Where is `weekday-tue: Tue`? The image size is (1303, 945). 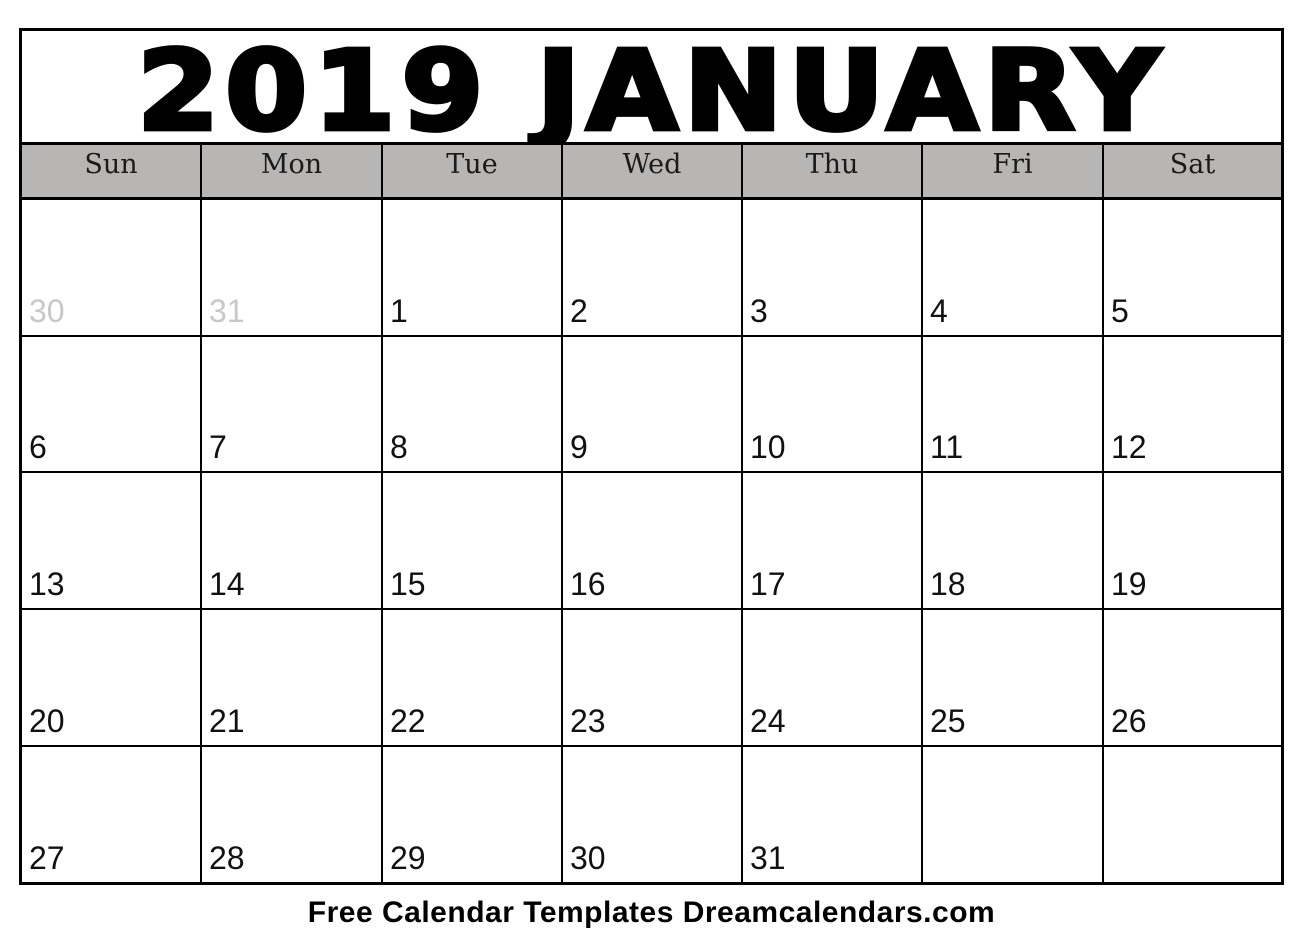 weekday-tue: Tue is located at coordinates (473, 171).